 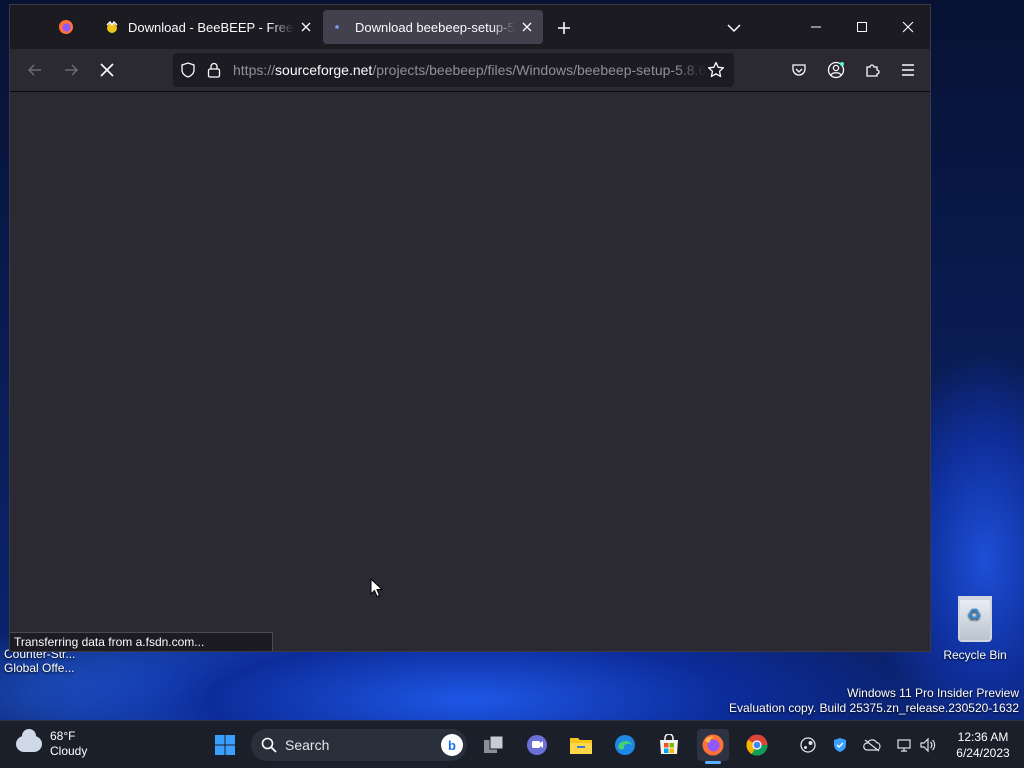 I want to click on minimize-button, so click(x=816, y=27).